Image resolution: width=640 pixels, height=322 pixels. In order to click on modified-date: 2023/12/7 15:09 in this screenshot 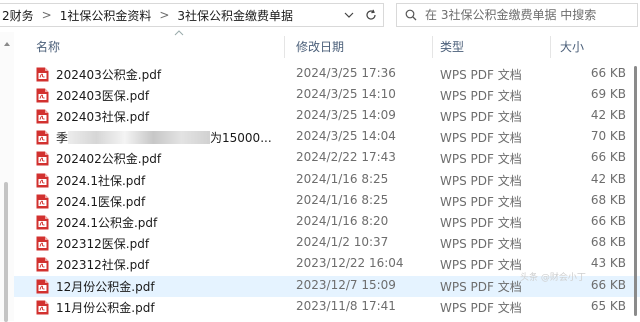, I will do `click(346, 285)`.